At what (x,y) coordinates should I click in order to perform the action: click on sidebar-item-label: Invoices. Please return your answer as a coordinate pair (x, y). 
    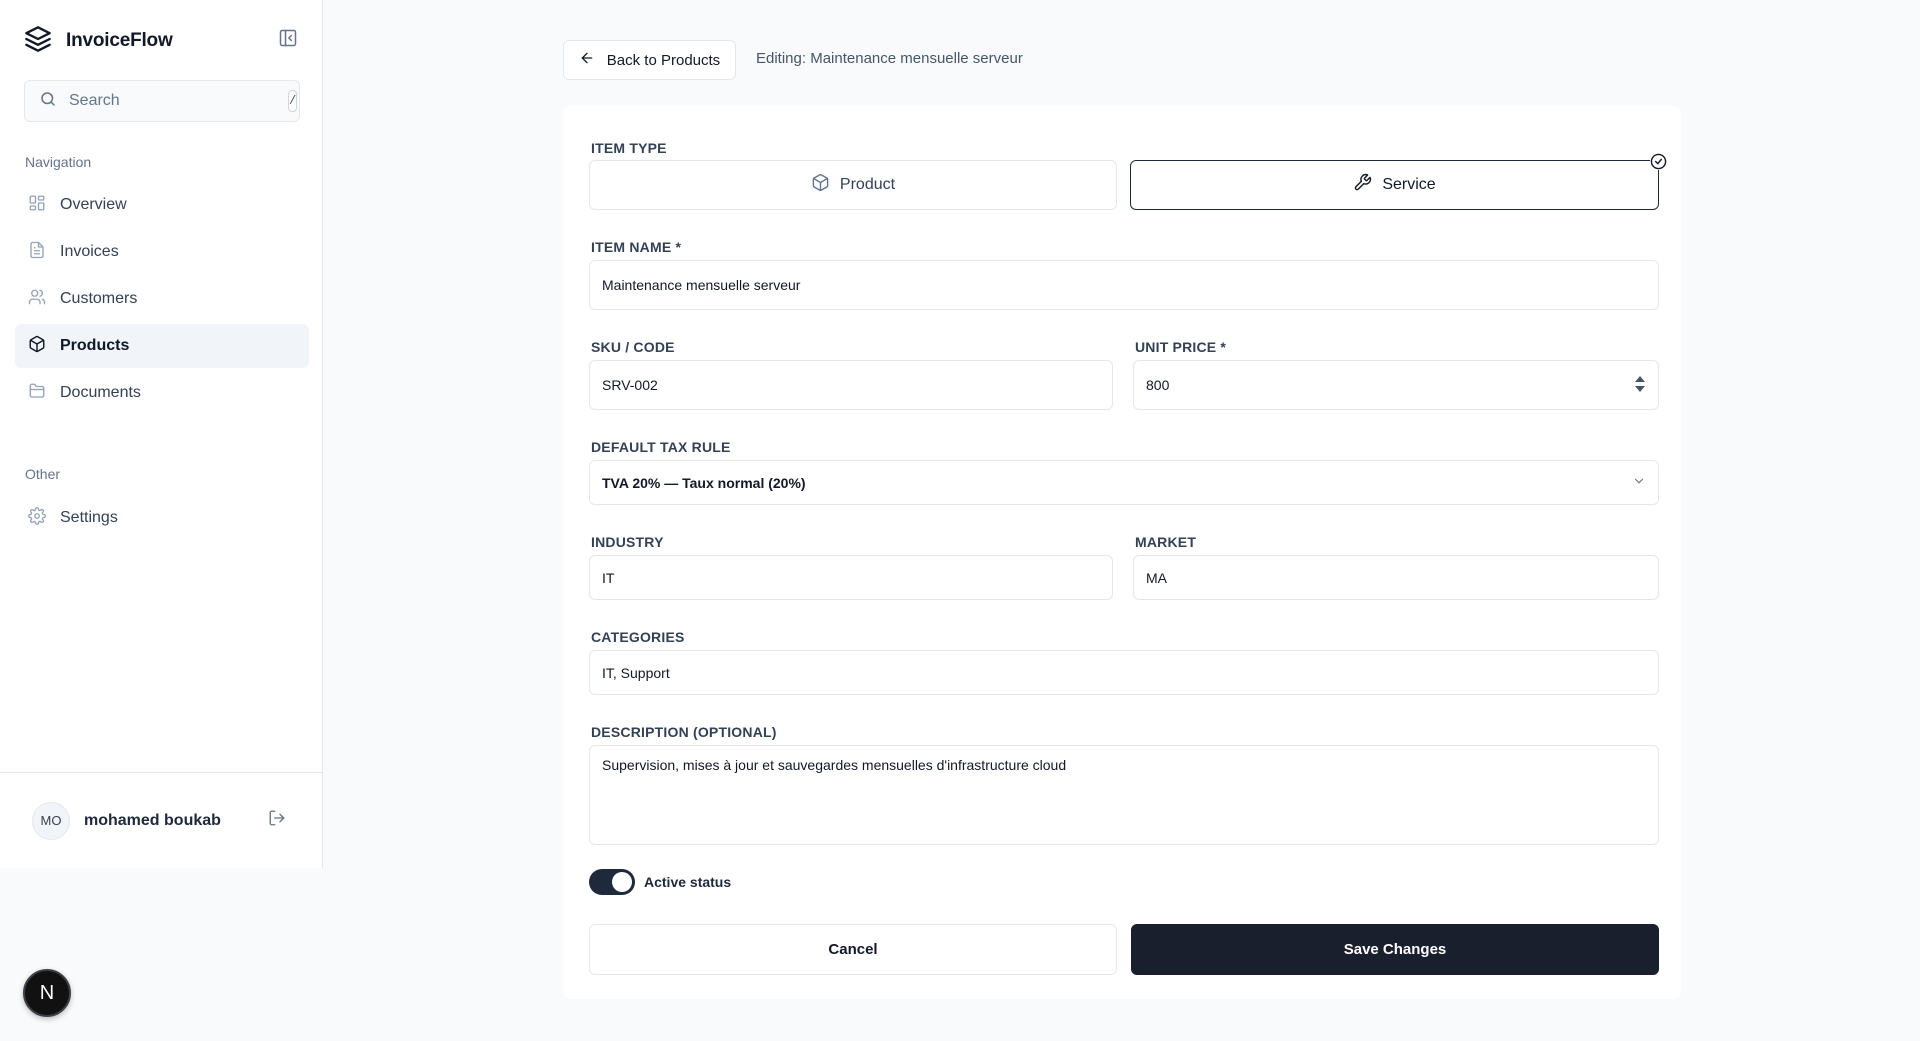
    Looking at the image, I should click on (89, 251).